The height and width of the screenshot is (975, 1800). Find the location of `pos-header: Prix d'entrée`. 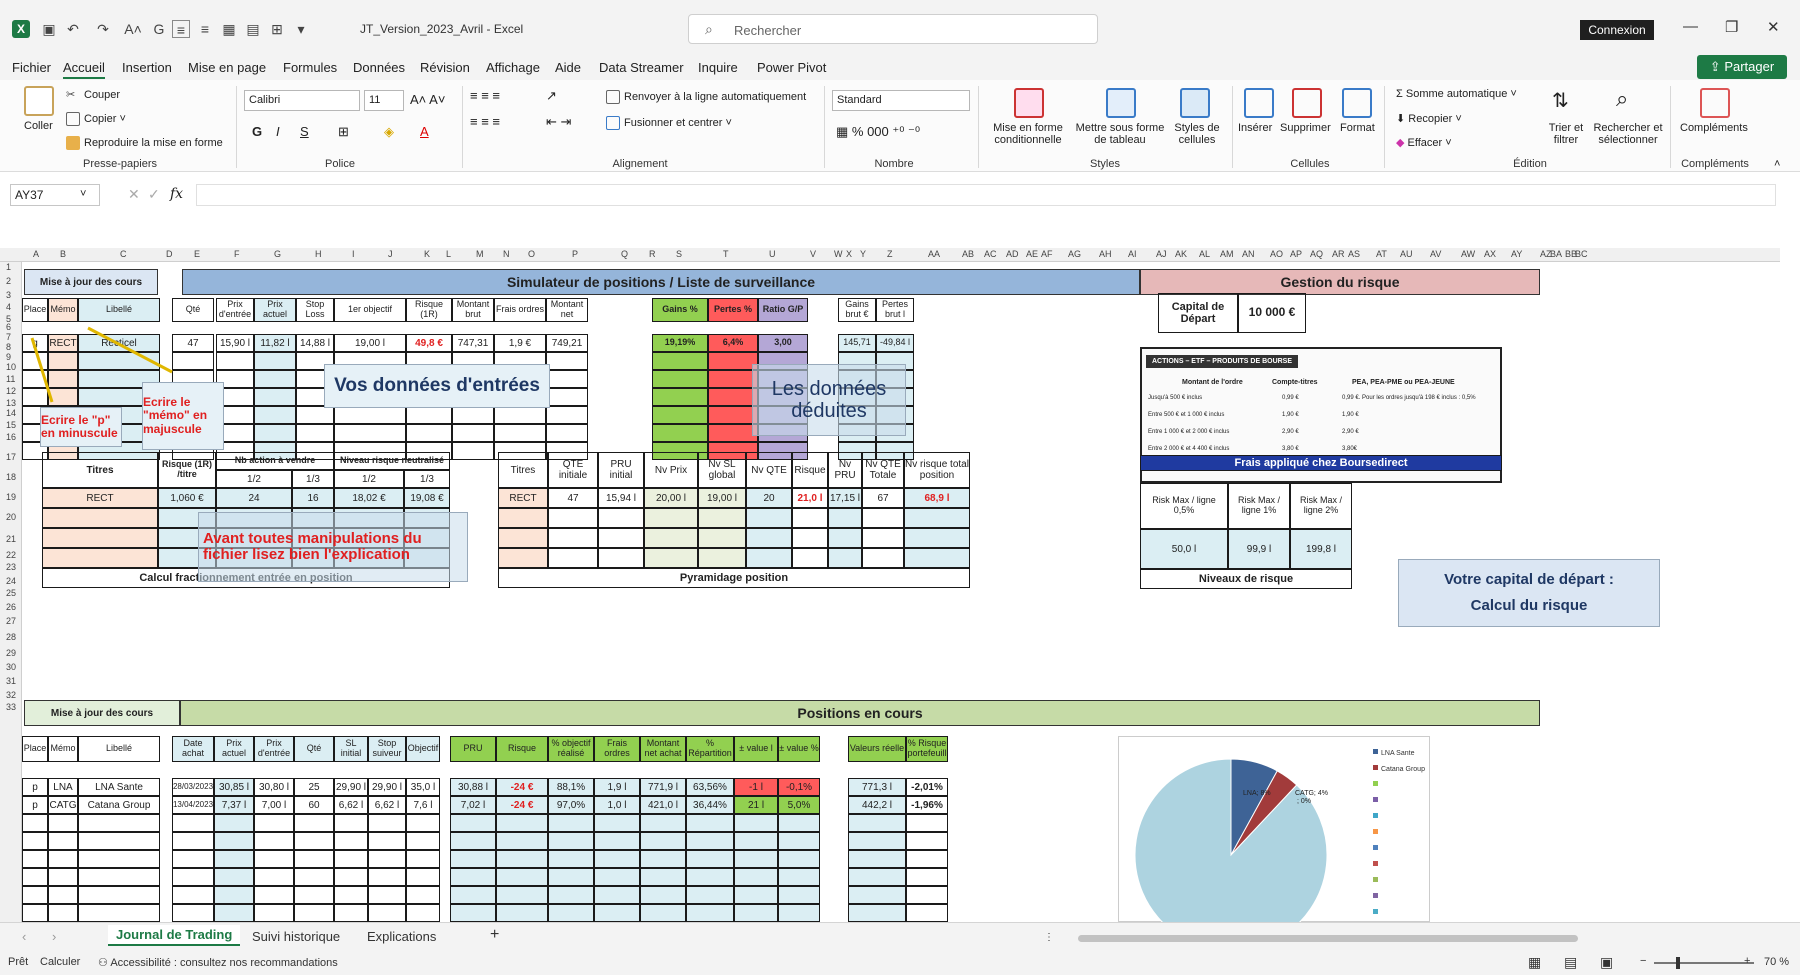

pos-header: Prix d'entrée is located at coordinates (274, 749).